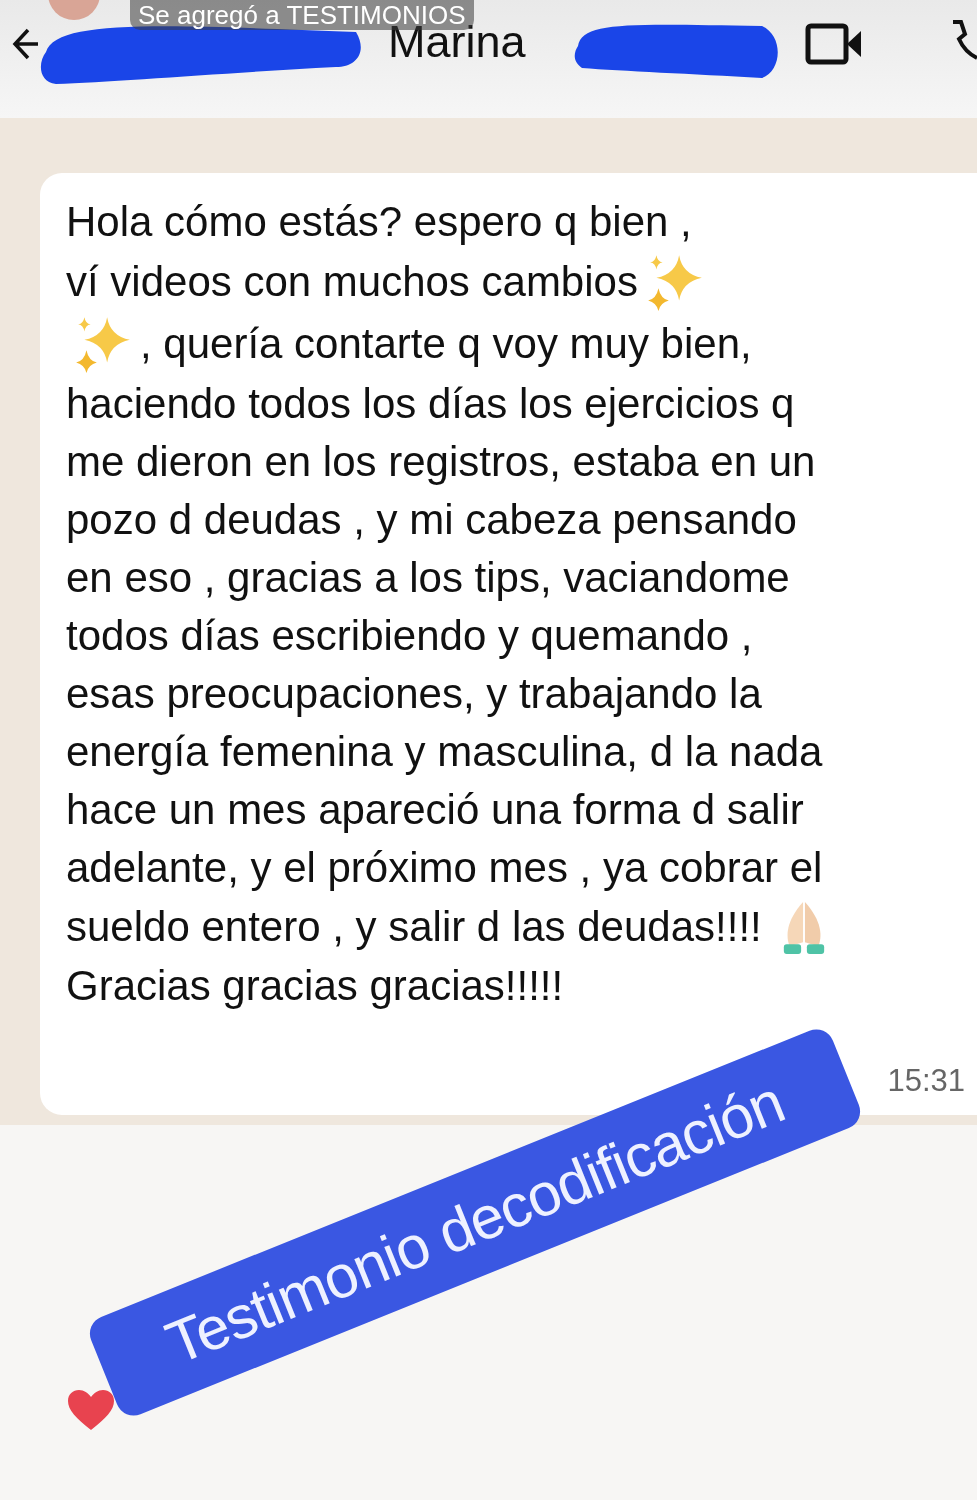  Describe the element at coordinates (91, 1410) in the screenshot. I see `heart-icon` at that location.